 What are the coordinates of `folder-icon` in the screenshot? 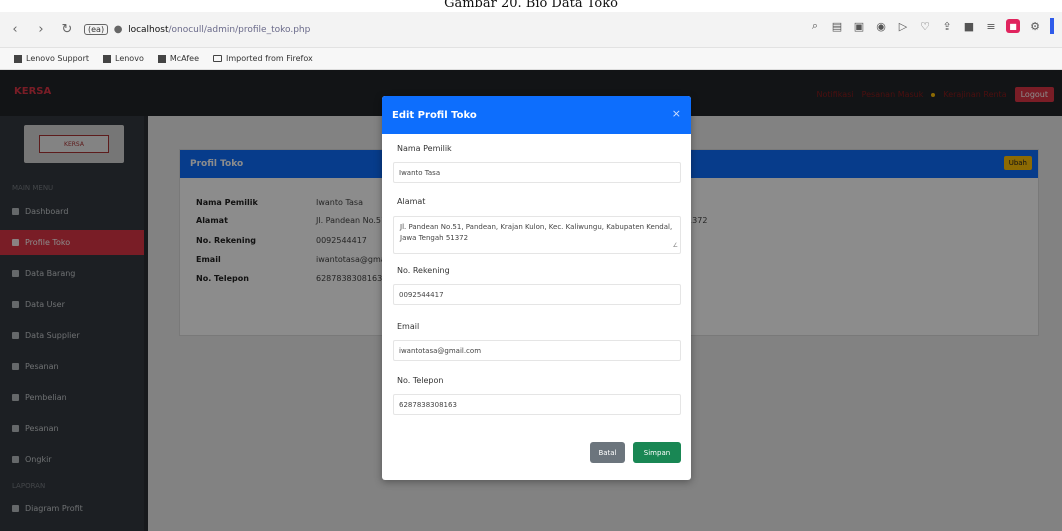 It's located at (217, 58).